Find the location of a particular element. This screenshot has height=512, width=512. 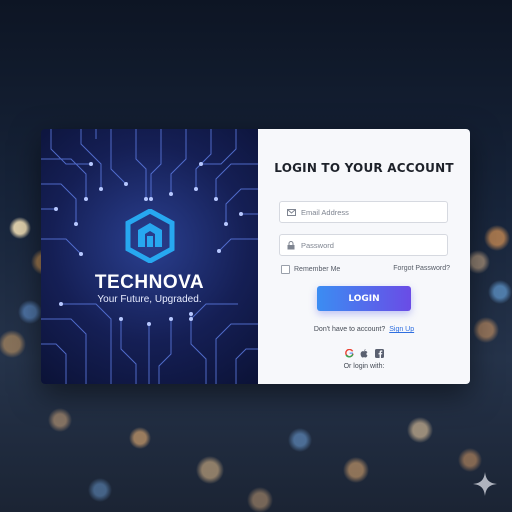

email-field is located at coordinates (363, 212).